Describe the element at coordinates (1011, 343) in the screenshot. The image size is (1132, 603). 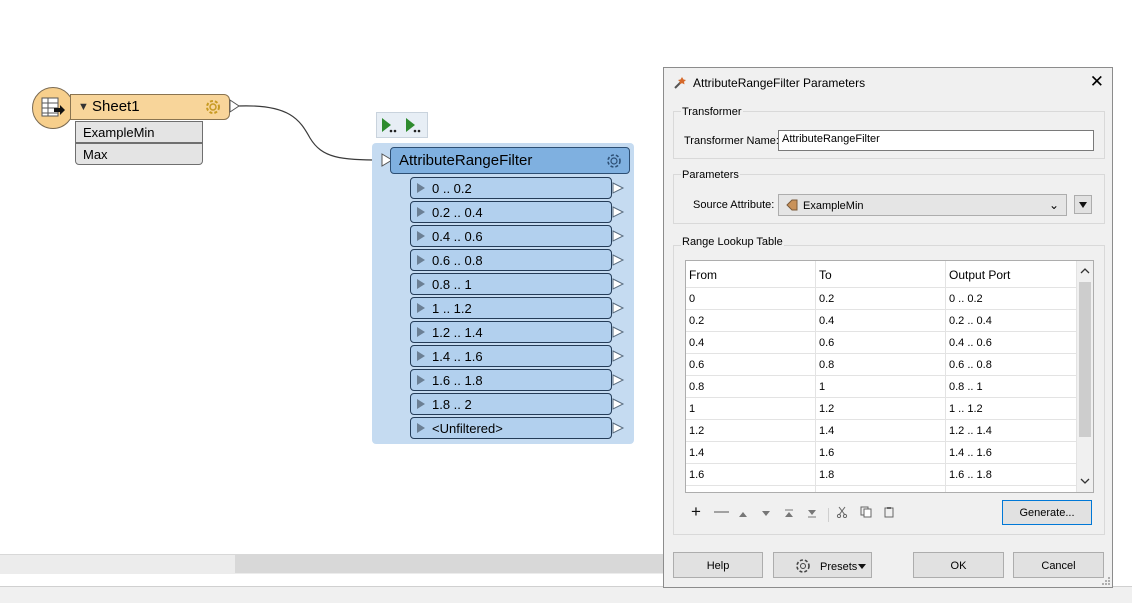
I see `table-cell: 0.4 .. 0.6` at that location.